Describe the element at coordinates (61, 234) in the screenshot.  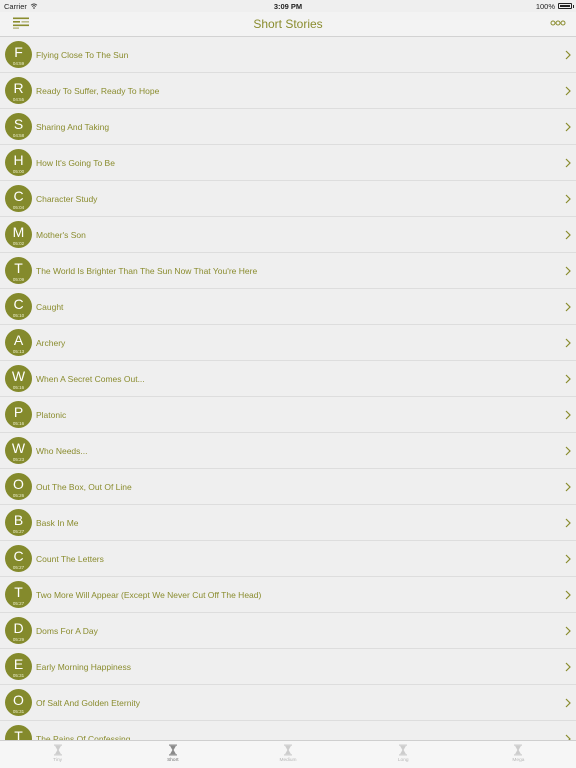
I see `story-title: Mother's Son` at that location.